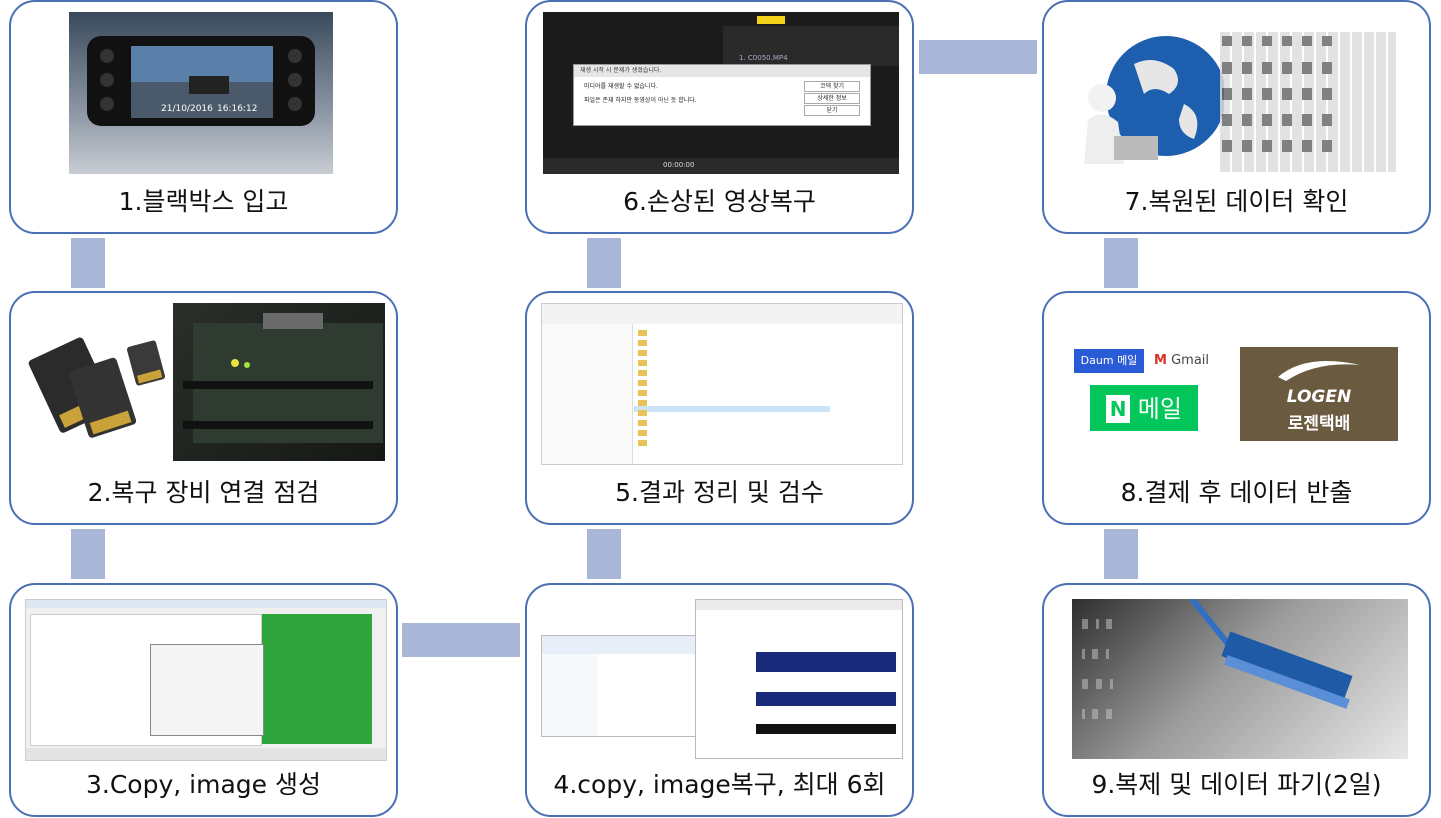  Describe the element at coordinates (1236, 201) in the screenshot. I see `step-7-label: 7.복원된 데이터 확인` at that location.